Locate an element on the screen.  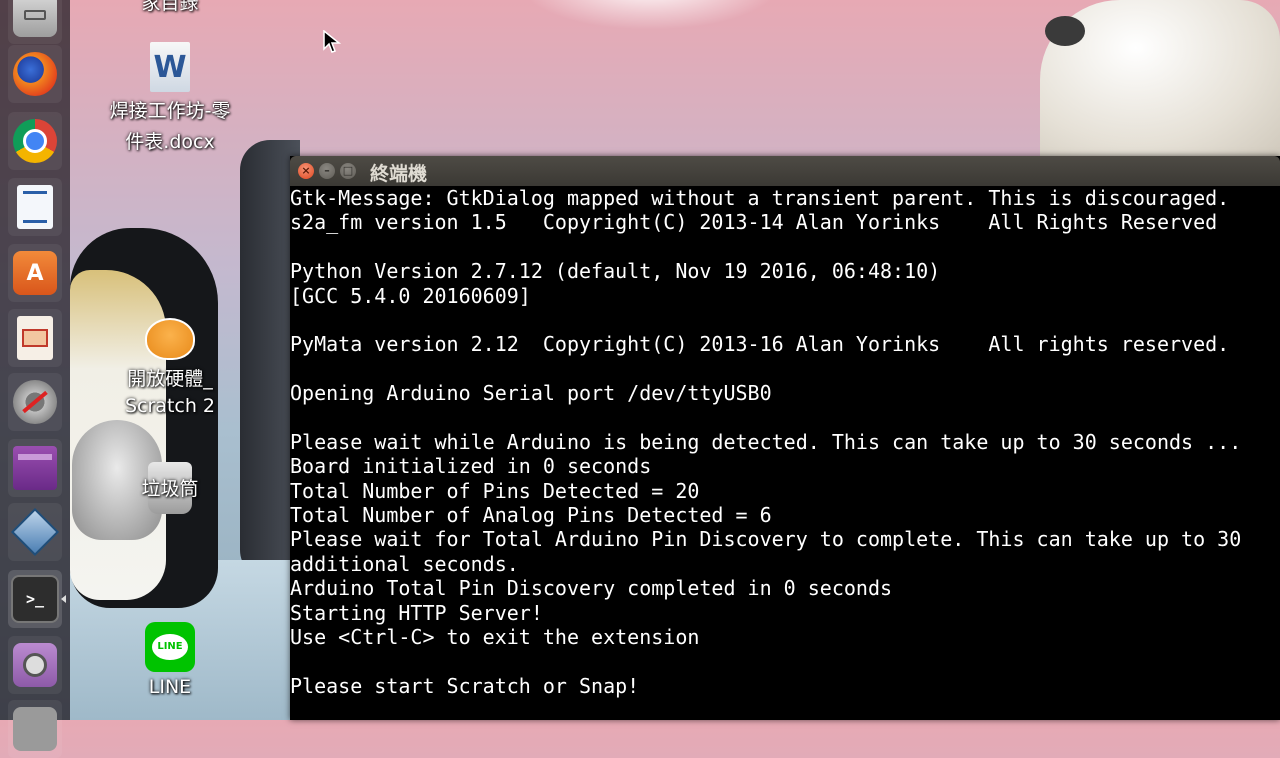
desktop-icon-docx: W 焊接工作坊-零 件表.docx is located at coordinates (170, 100).